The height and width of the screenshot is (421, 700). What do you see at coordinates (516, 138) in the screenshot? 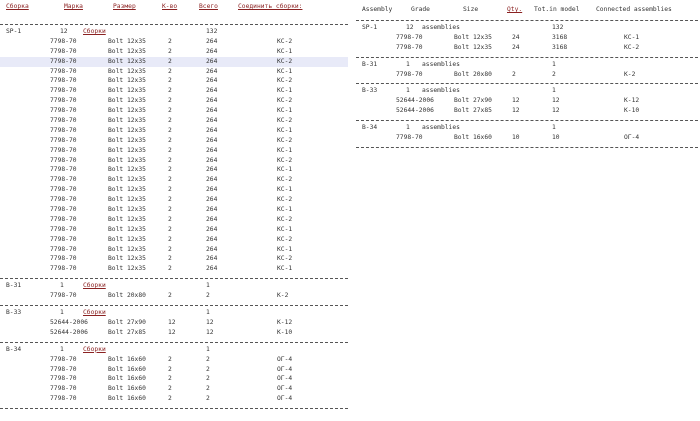
I see `qty-cell: 10` at bounding box center [516, 138].